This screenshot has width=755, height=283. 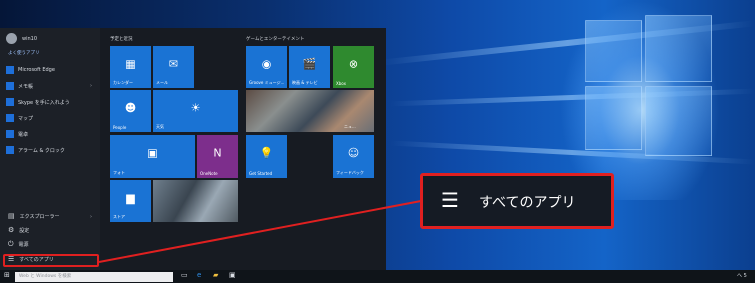 I want to click on photo-icon: ▣, so click(x=152, y=153).